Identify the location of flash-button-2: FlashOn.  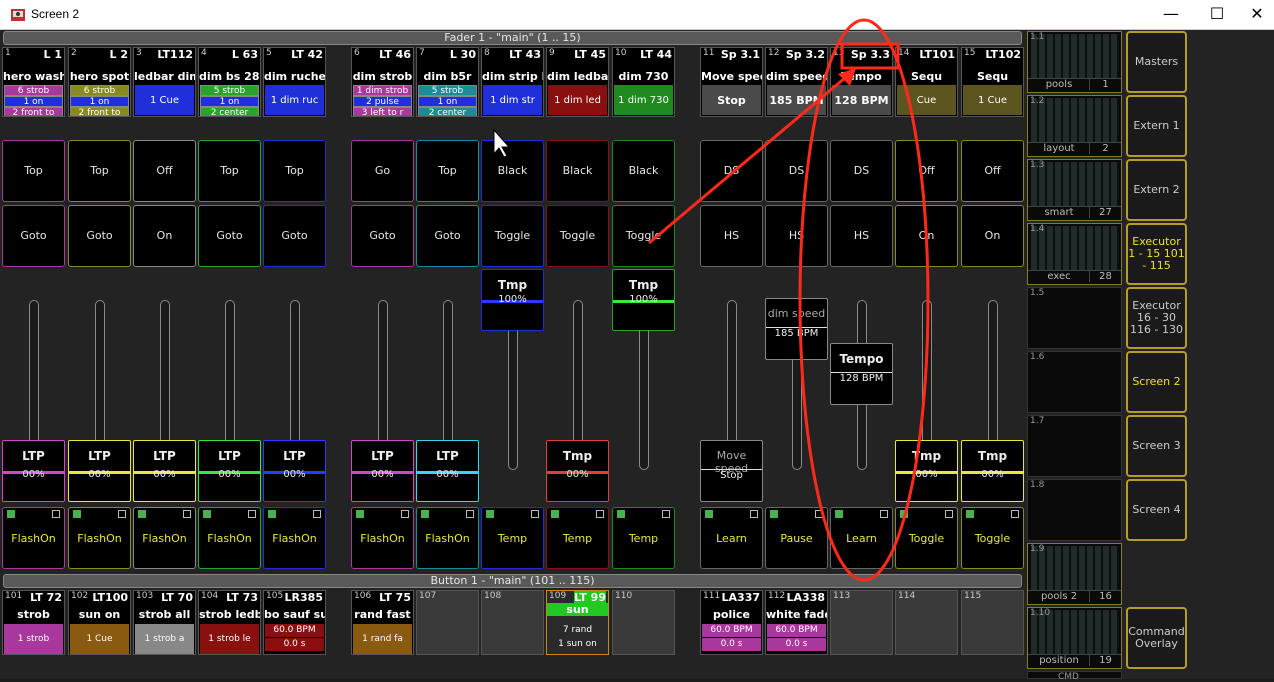
(99, 538).